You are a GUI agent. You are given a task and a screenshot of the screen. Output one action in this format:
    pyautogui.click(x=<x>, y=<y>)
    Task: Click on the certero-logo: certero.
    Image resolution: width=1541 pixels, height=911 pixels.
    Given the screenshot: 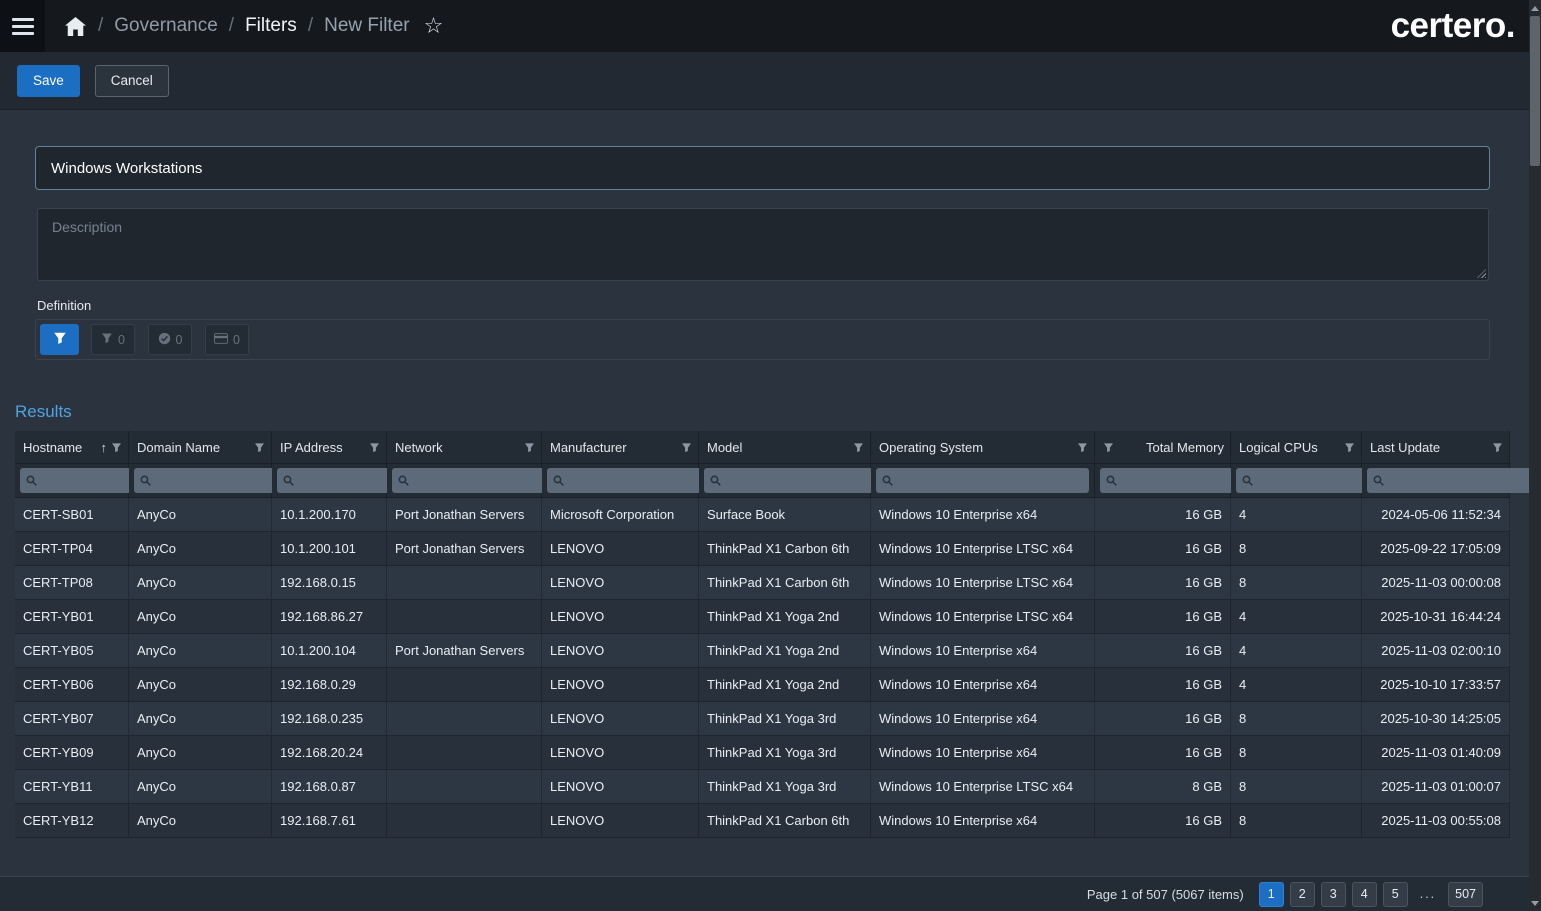 What is the action you would take?
    pyautogui.click(x=1453, y=25)
    